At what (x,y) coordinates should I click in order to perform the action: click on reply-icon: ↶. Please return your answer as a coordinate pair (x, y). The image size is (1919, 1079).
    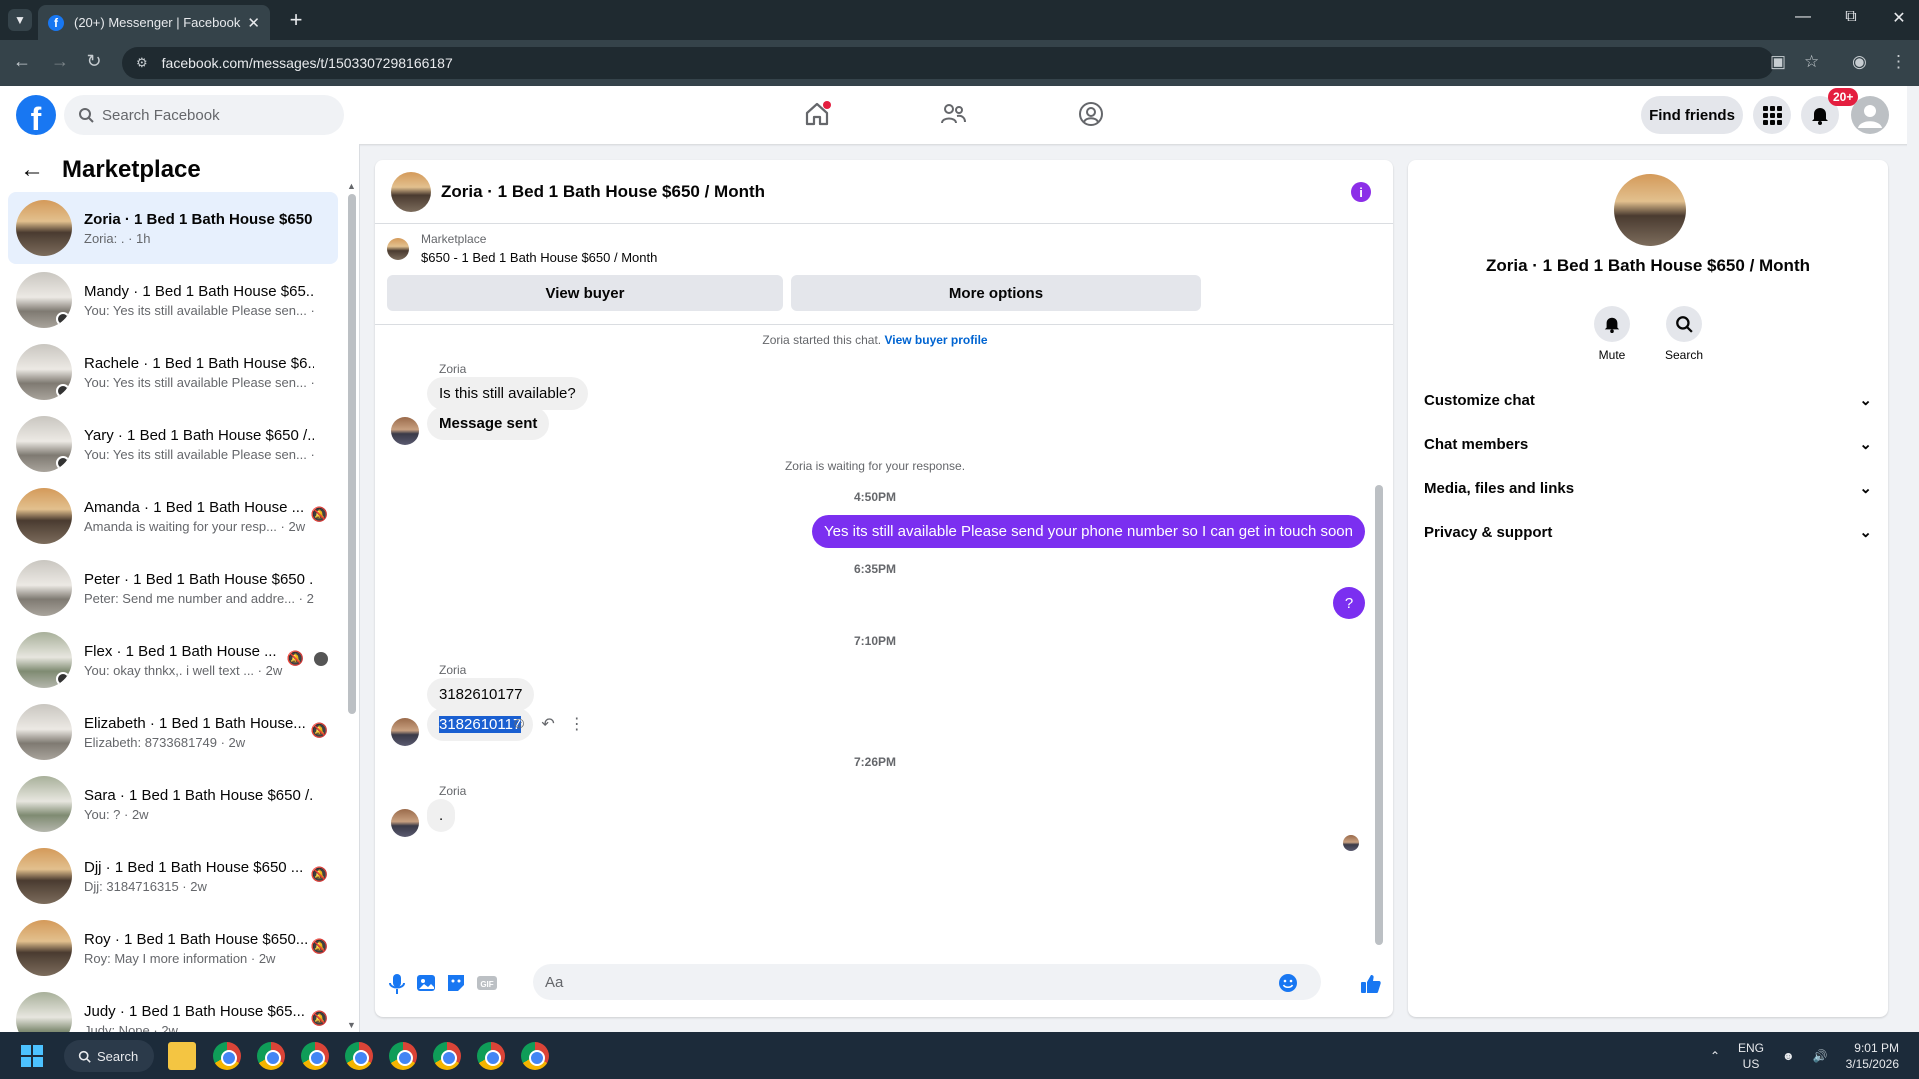
    Looking at the image, I should click on (547, 724).